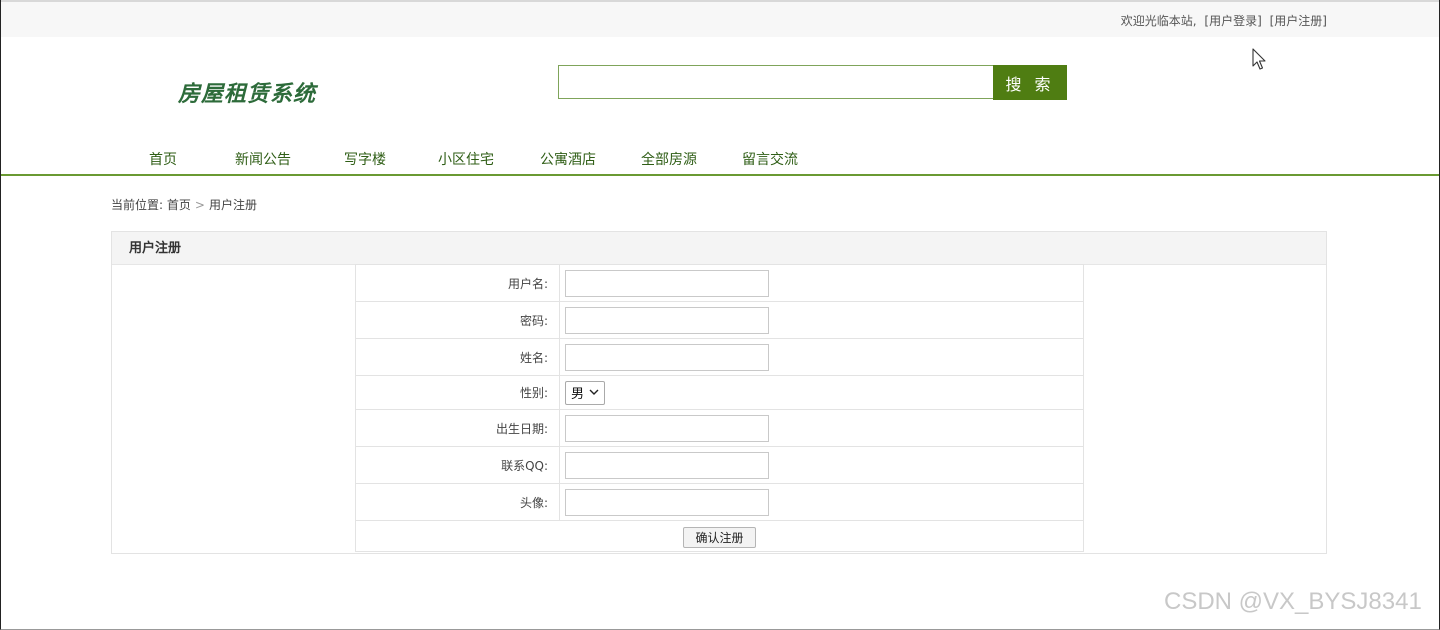  Describe the element at coordinates (770, 159) in the screenshot. I see `nav-item-messages: 留言交流` at that location.